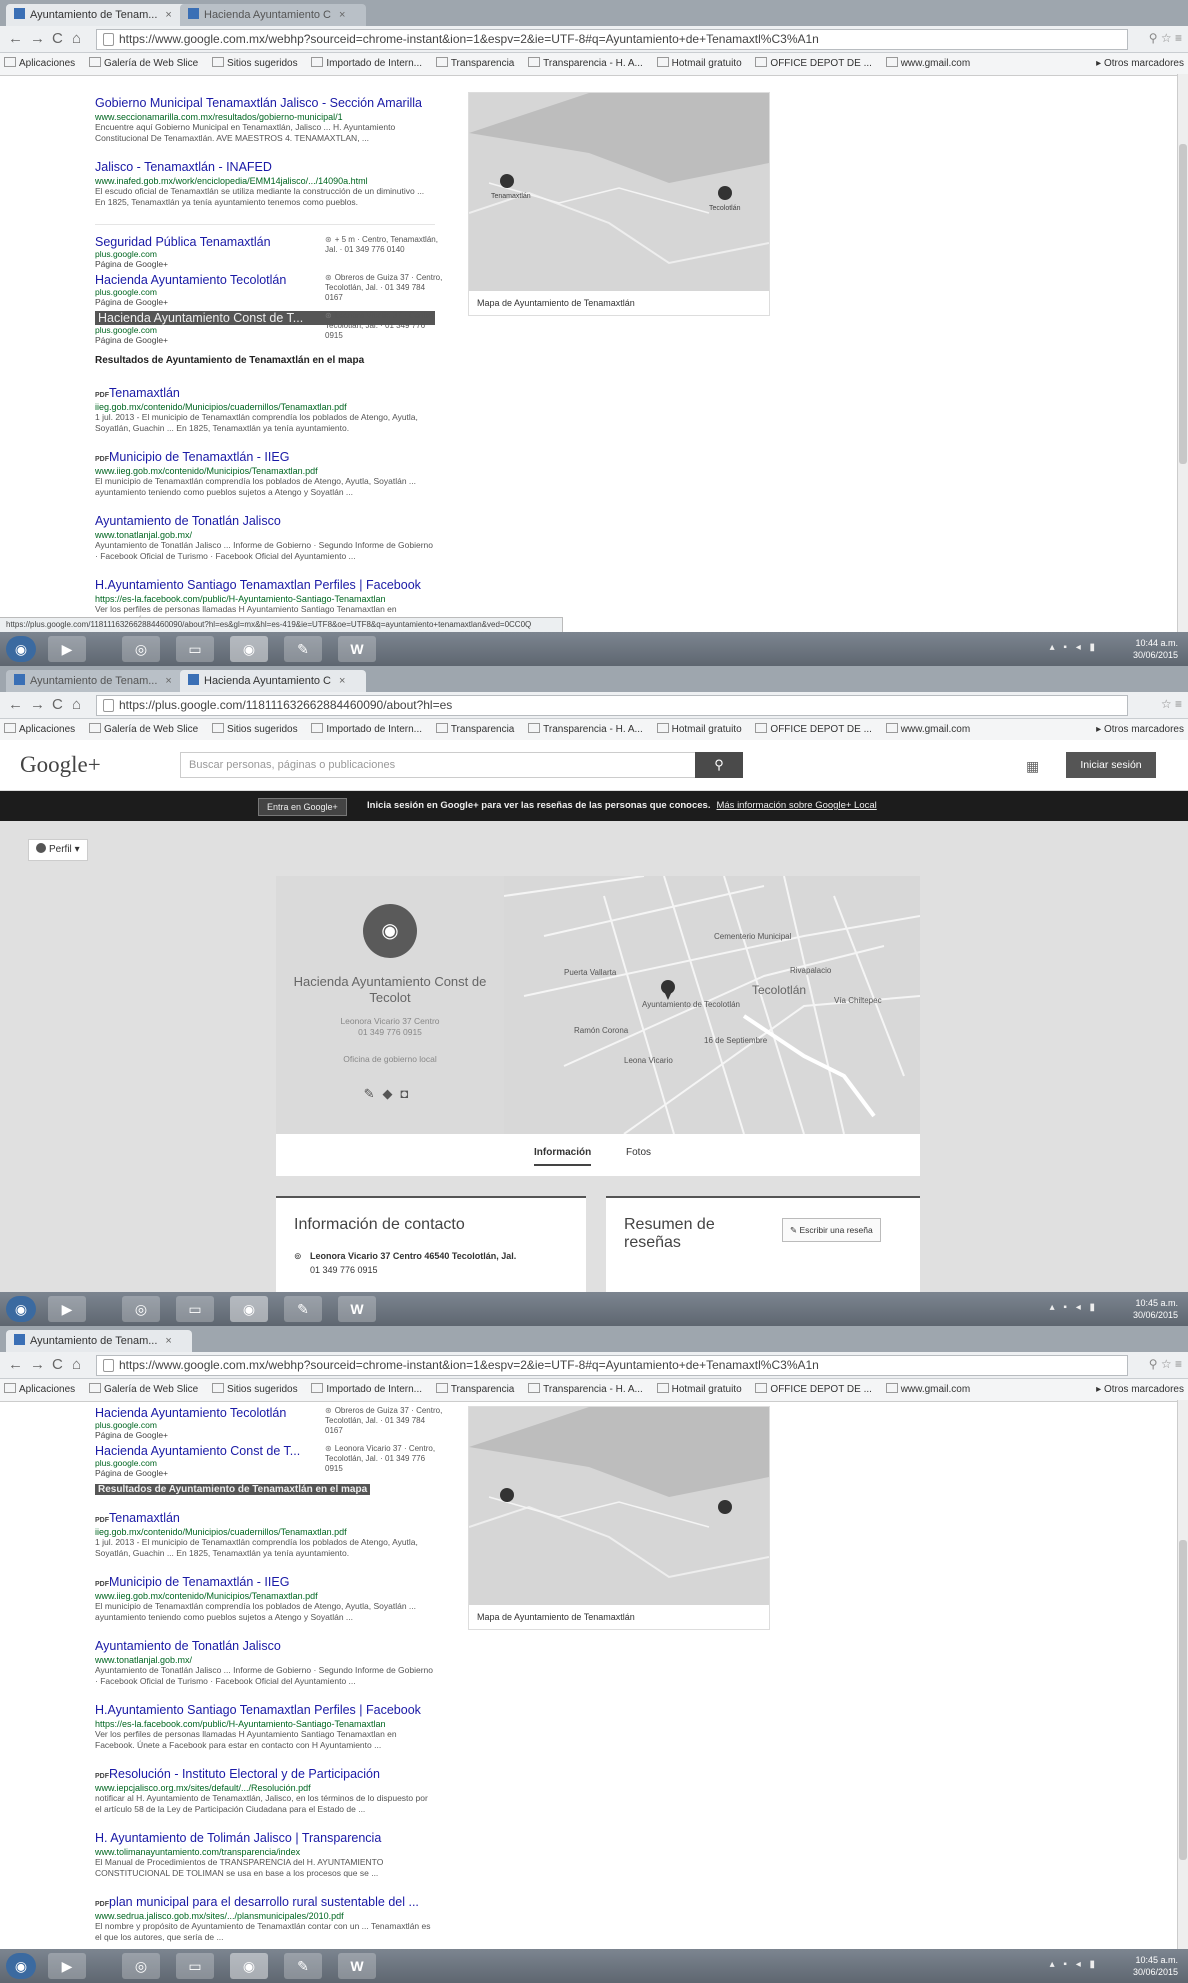  Describe the element at coordinates (302, 807) in the screenshot. I see `enter-google-plus-button: Entra en Google+` at that location.